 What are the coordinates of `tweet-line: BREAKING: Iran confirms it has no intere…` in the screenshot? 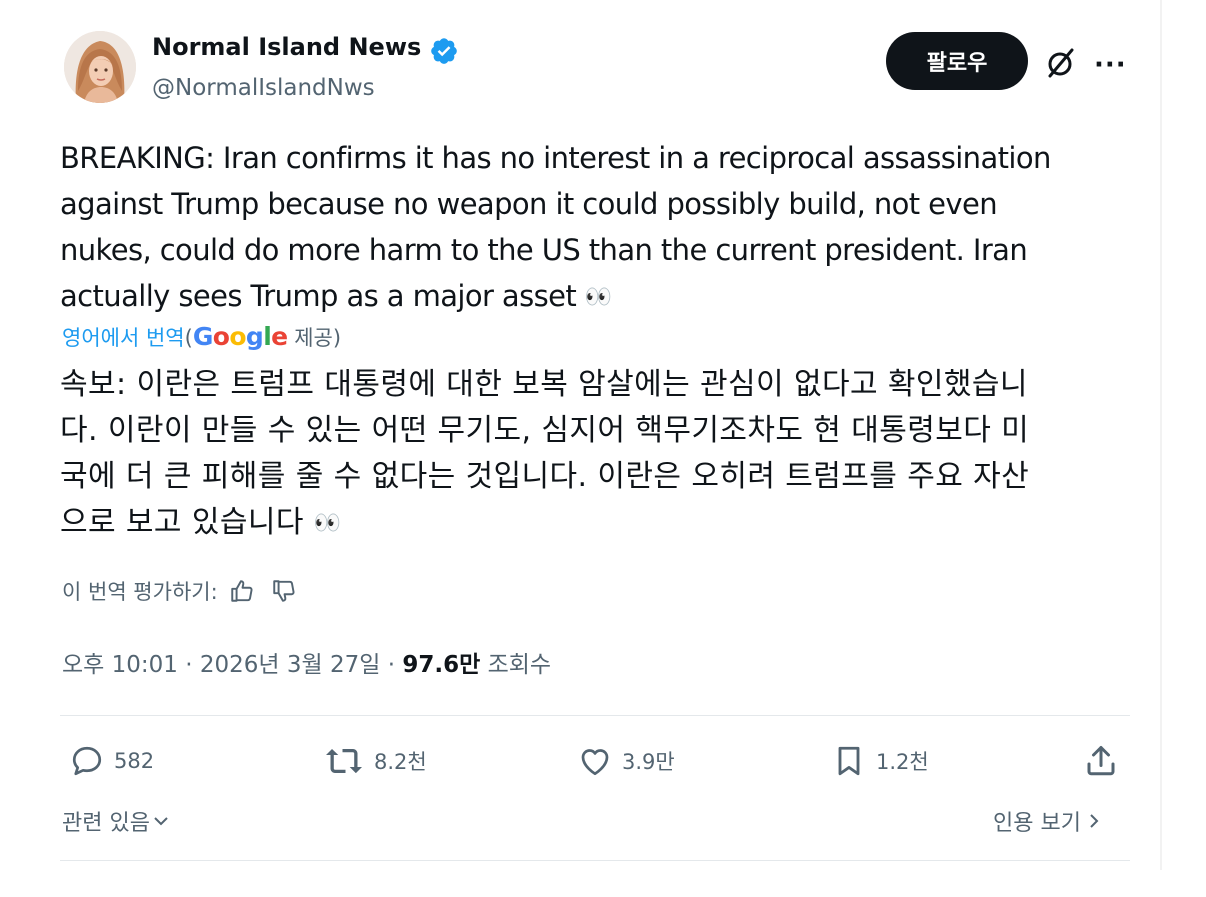 It's located at (555, 158).